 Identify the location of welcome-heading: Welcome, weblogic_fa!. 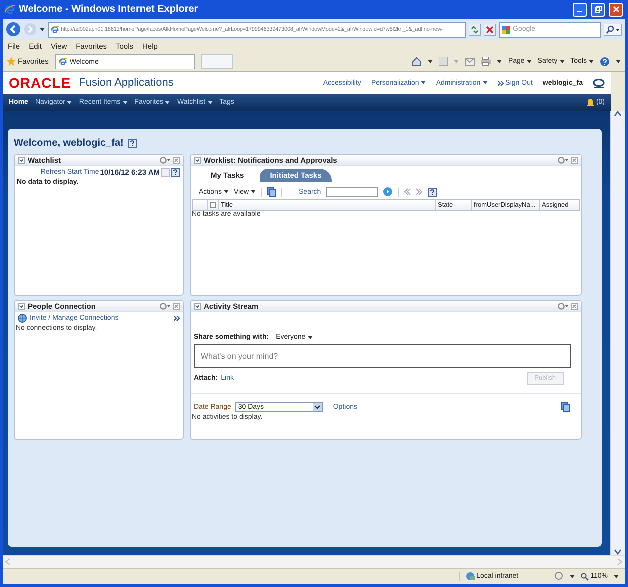
(69, 143).